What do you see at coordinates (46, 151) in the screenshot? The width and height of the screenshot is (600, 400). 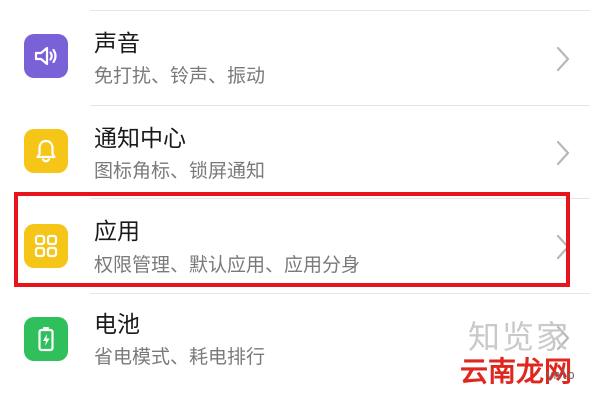 I see `bell-icon` at bounding box center [46, 151].